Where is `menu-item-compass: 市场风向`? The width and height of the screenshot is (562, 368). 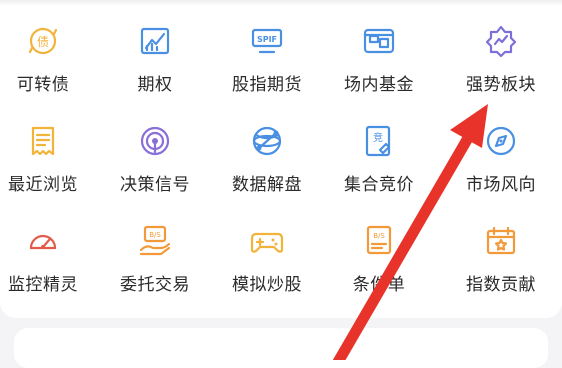
menu-item-compass: 市场风向 is located at coordinates (501, 150).